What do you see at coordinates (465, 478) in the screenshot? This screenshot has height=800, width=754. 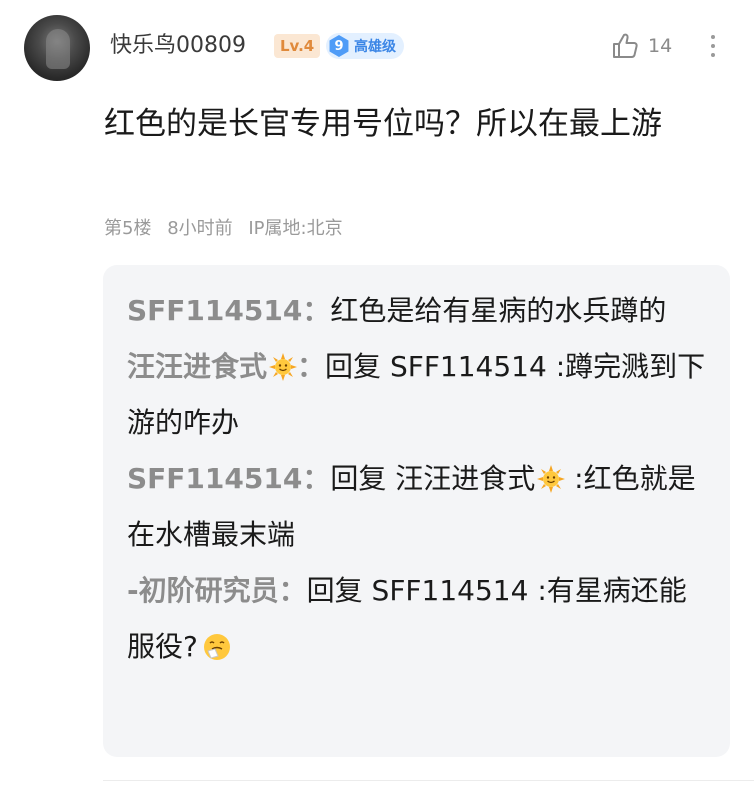 I see `reply-target: 汪汪进食式` at bounding box center [465, 478].